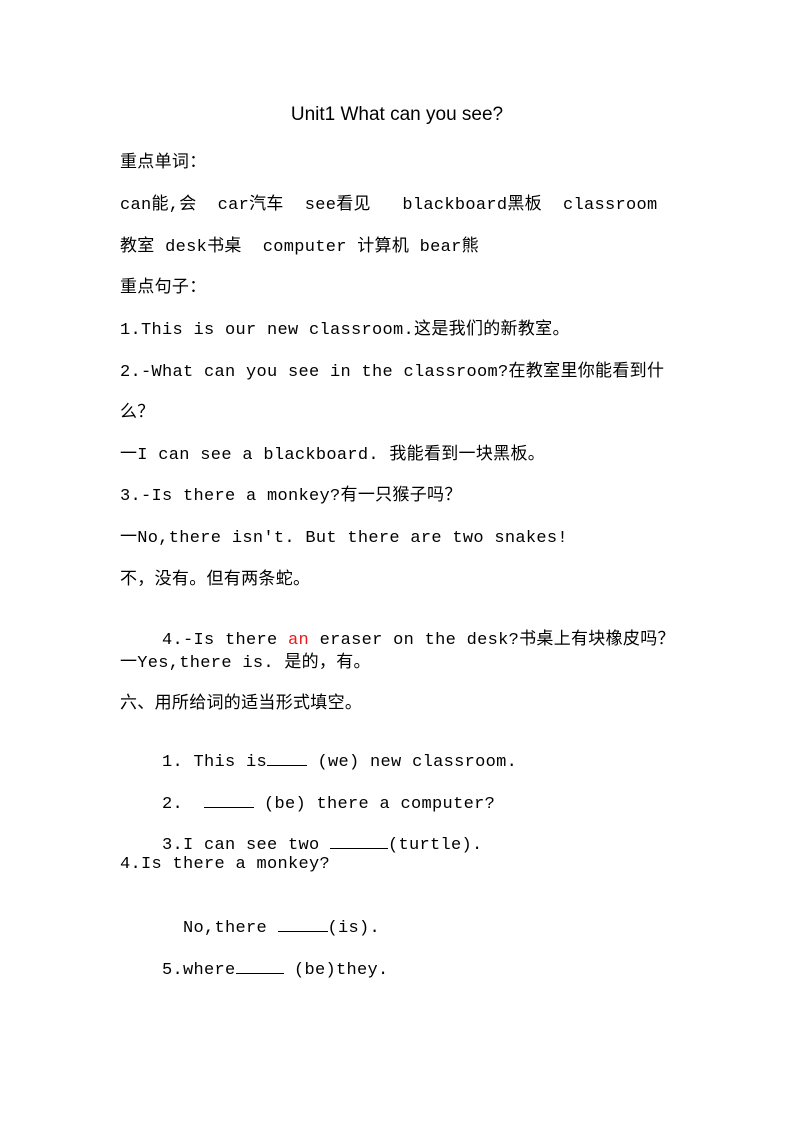 The height and width of the screenshot is (1123, 794). I want to click on exercise-heading: 六、用所给词的适当形式填空。, so click(241, 703).